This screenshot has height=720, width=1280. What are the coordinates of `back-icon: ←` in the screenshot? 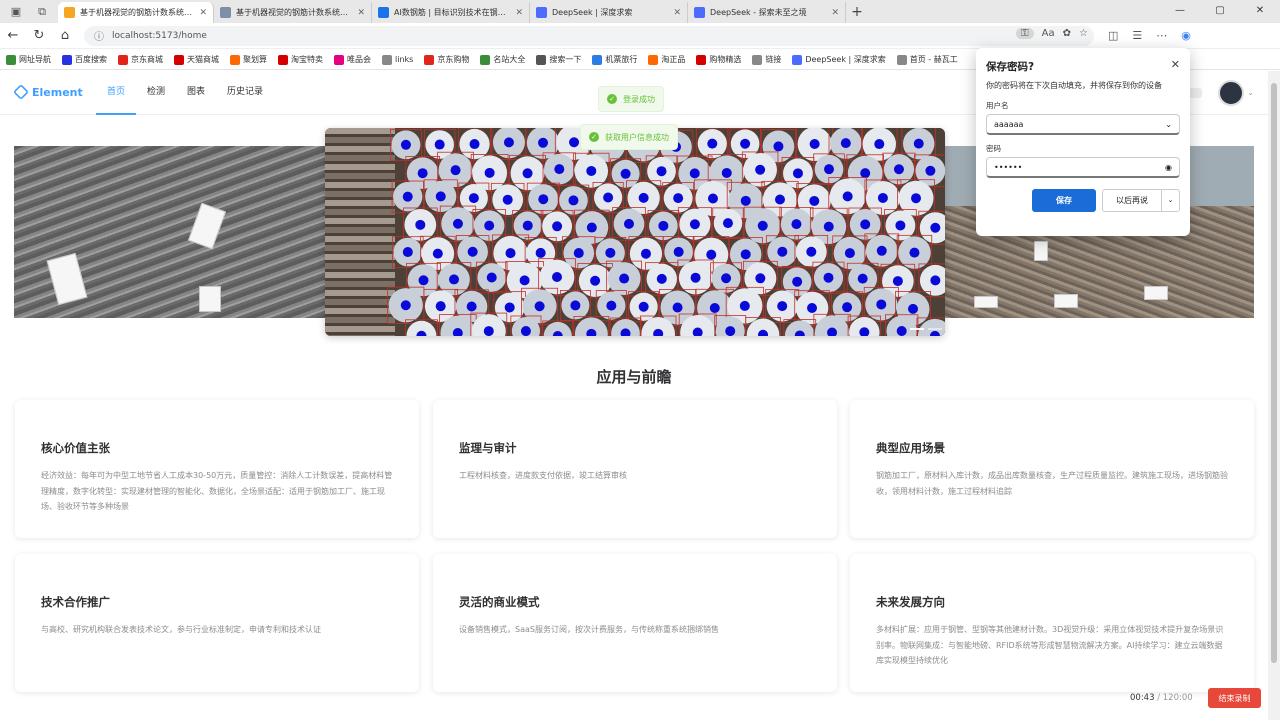 It's located at (13, 35).